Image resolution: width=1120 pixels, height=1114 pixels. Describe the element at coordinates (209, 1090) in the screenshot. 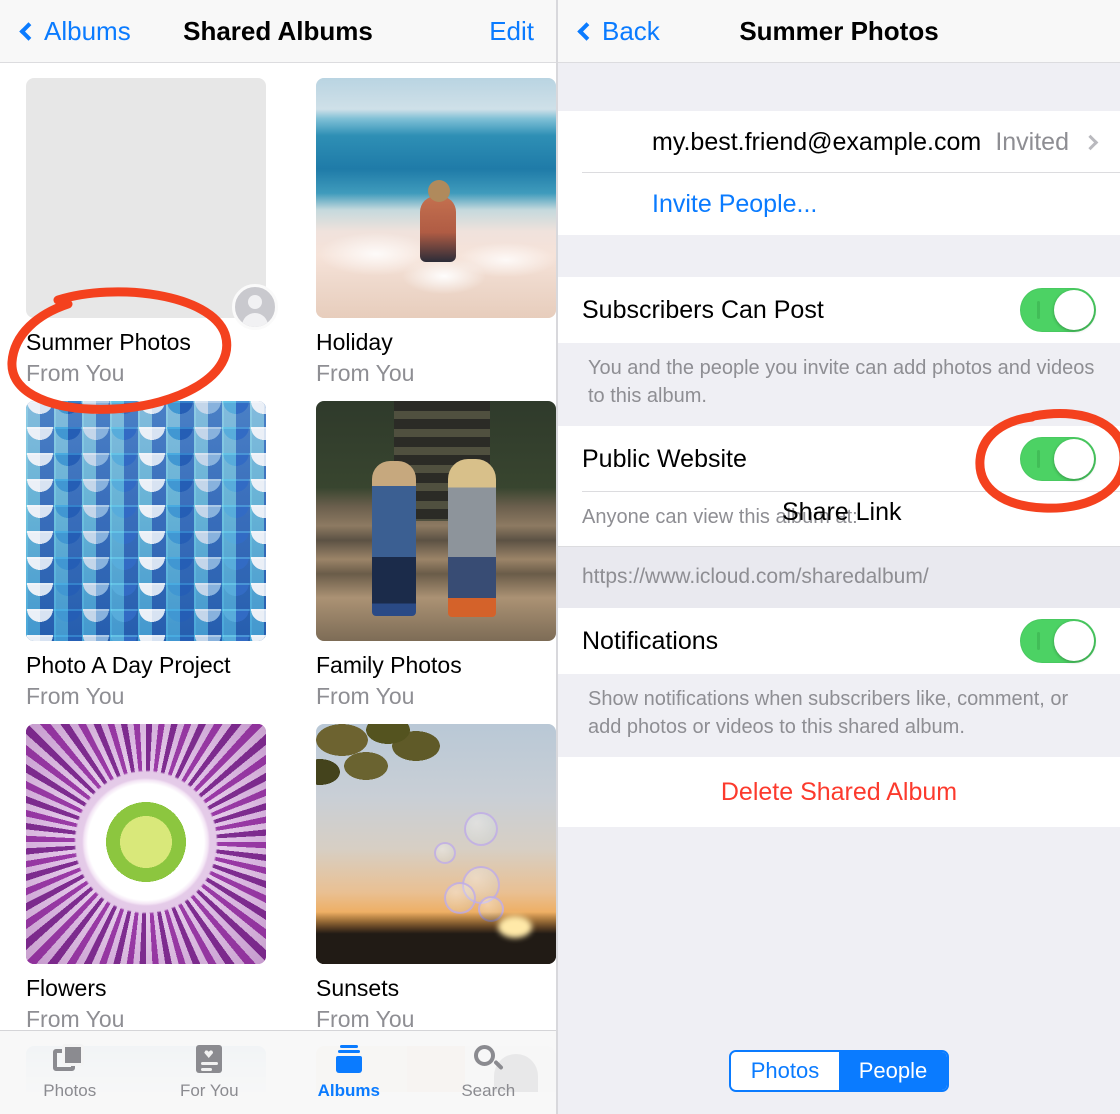

I see `tab-label: For You` at that location.